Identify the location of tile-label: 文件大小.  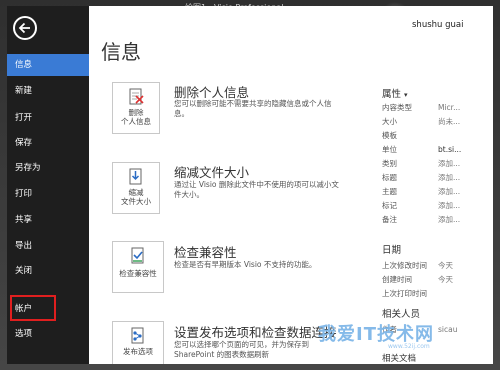
(136, 201).